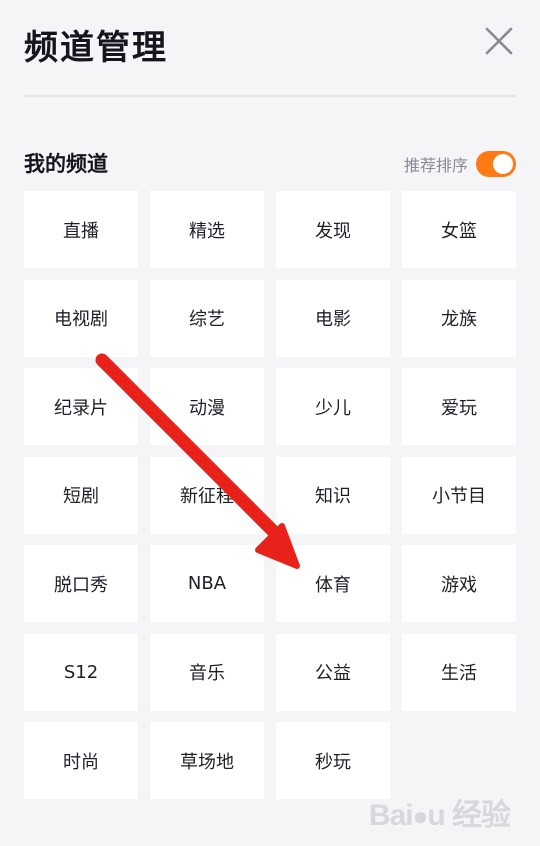  What do you see at coordinates (81, 672) in the screenshot?
I see `channel-tile: S12` at bounding box center [81, 672].